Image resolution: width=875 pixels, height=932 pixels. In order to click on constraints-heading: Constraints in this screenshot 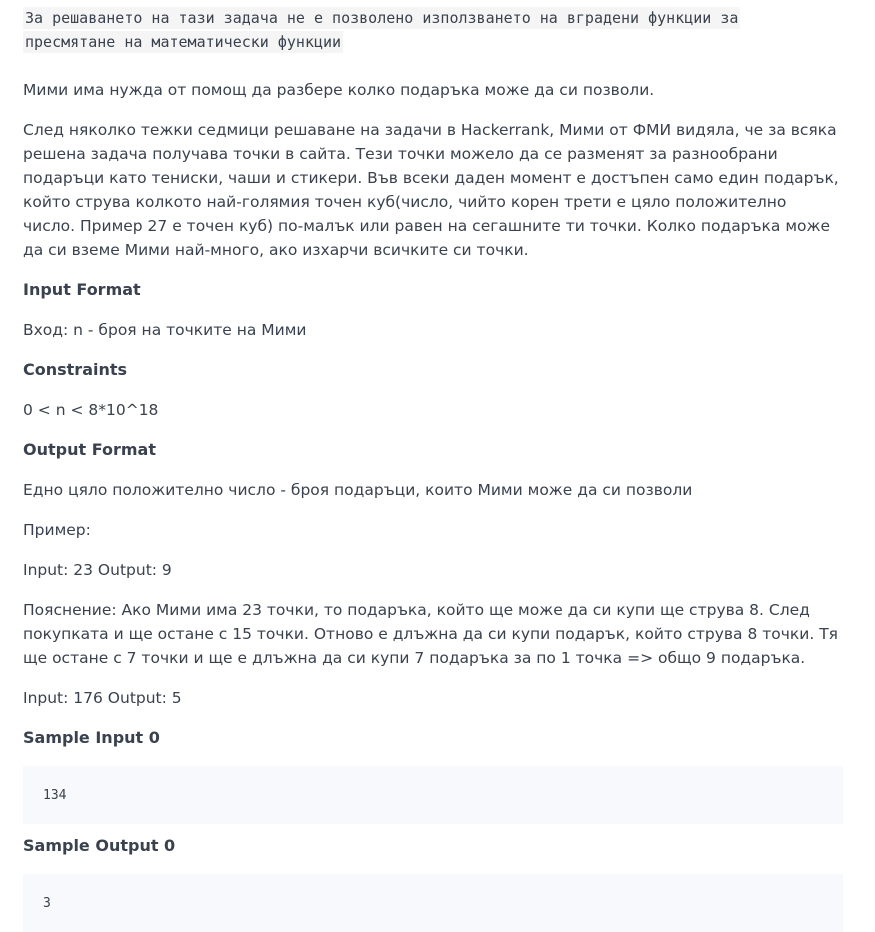, I will do `click(75, 369)`.